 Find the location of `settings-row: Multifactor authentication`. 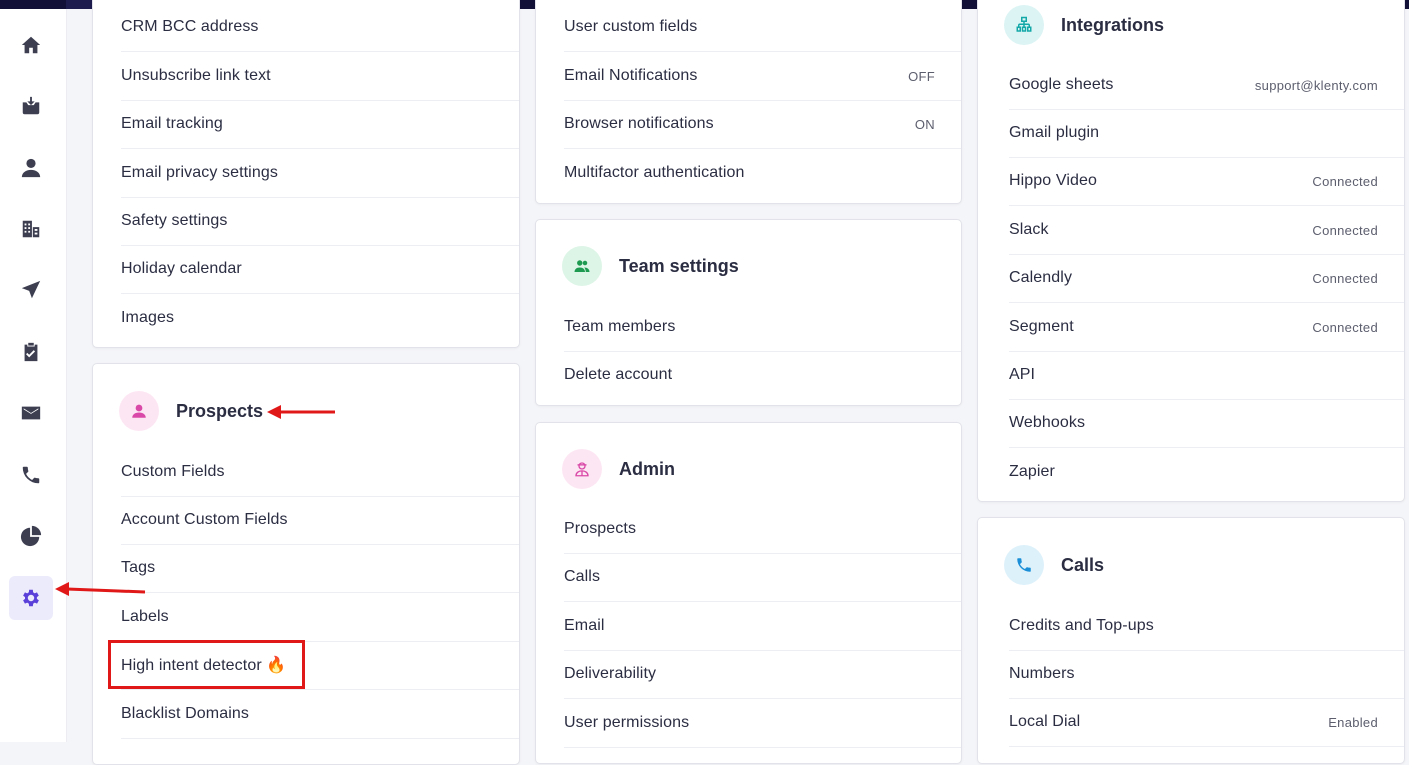

settings-row: Multifactor authentication is located at coordinates (762, 173).